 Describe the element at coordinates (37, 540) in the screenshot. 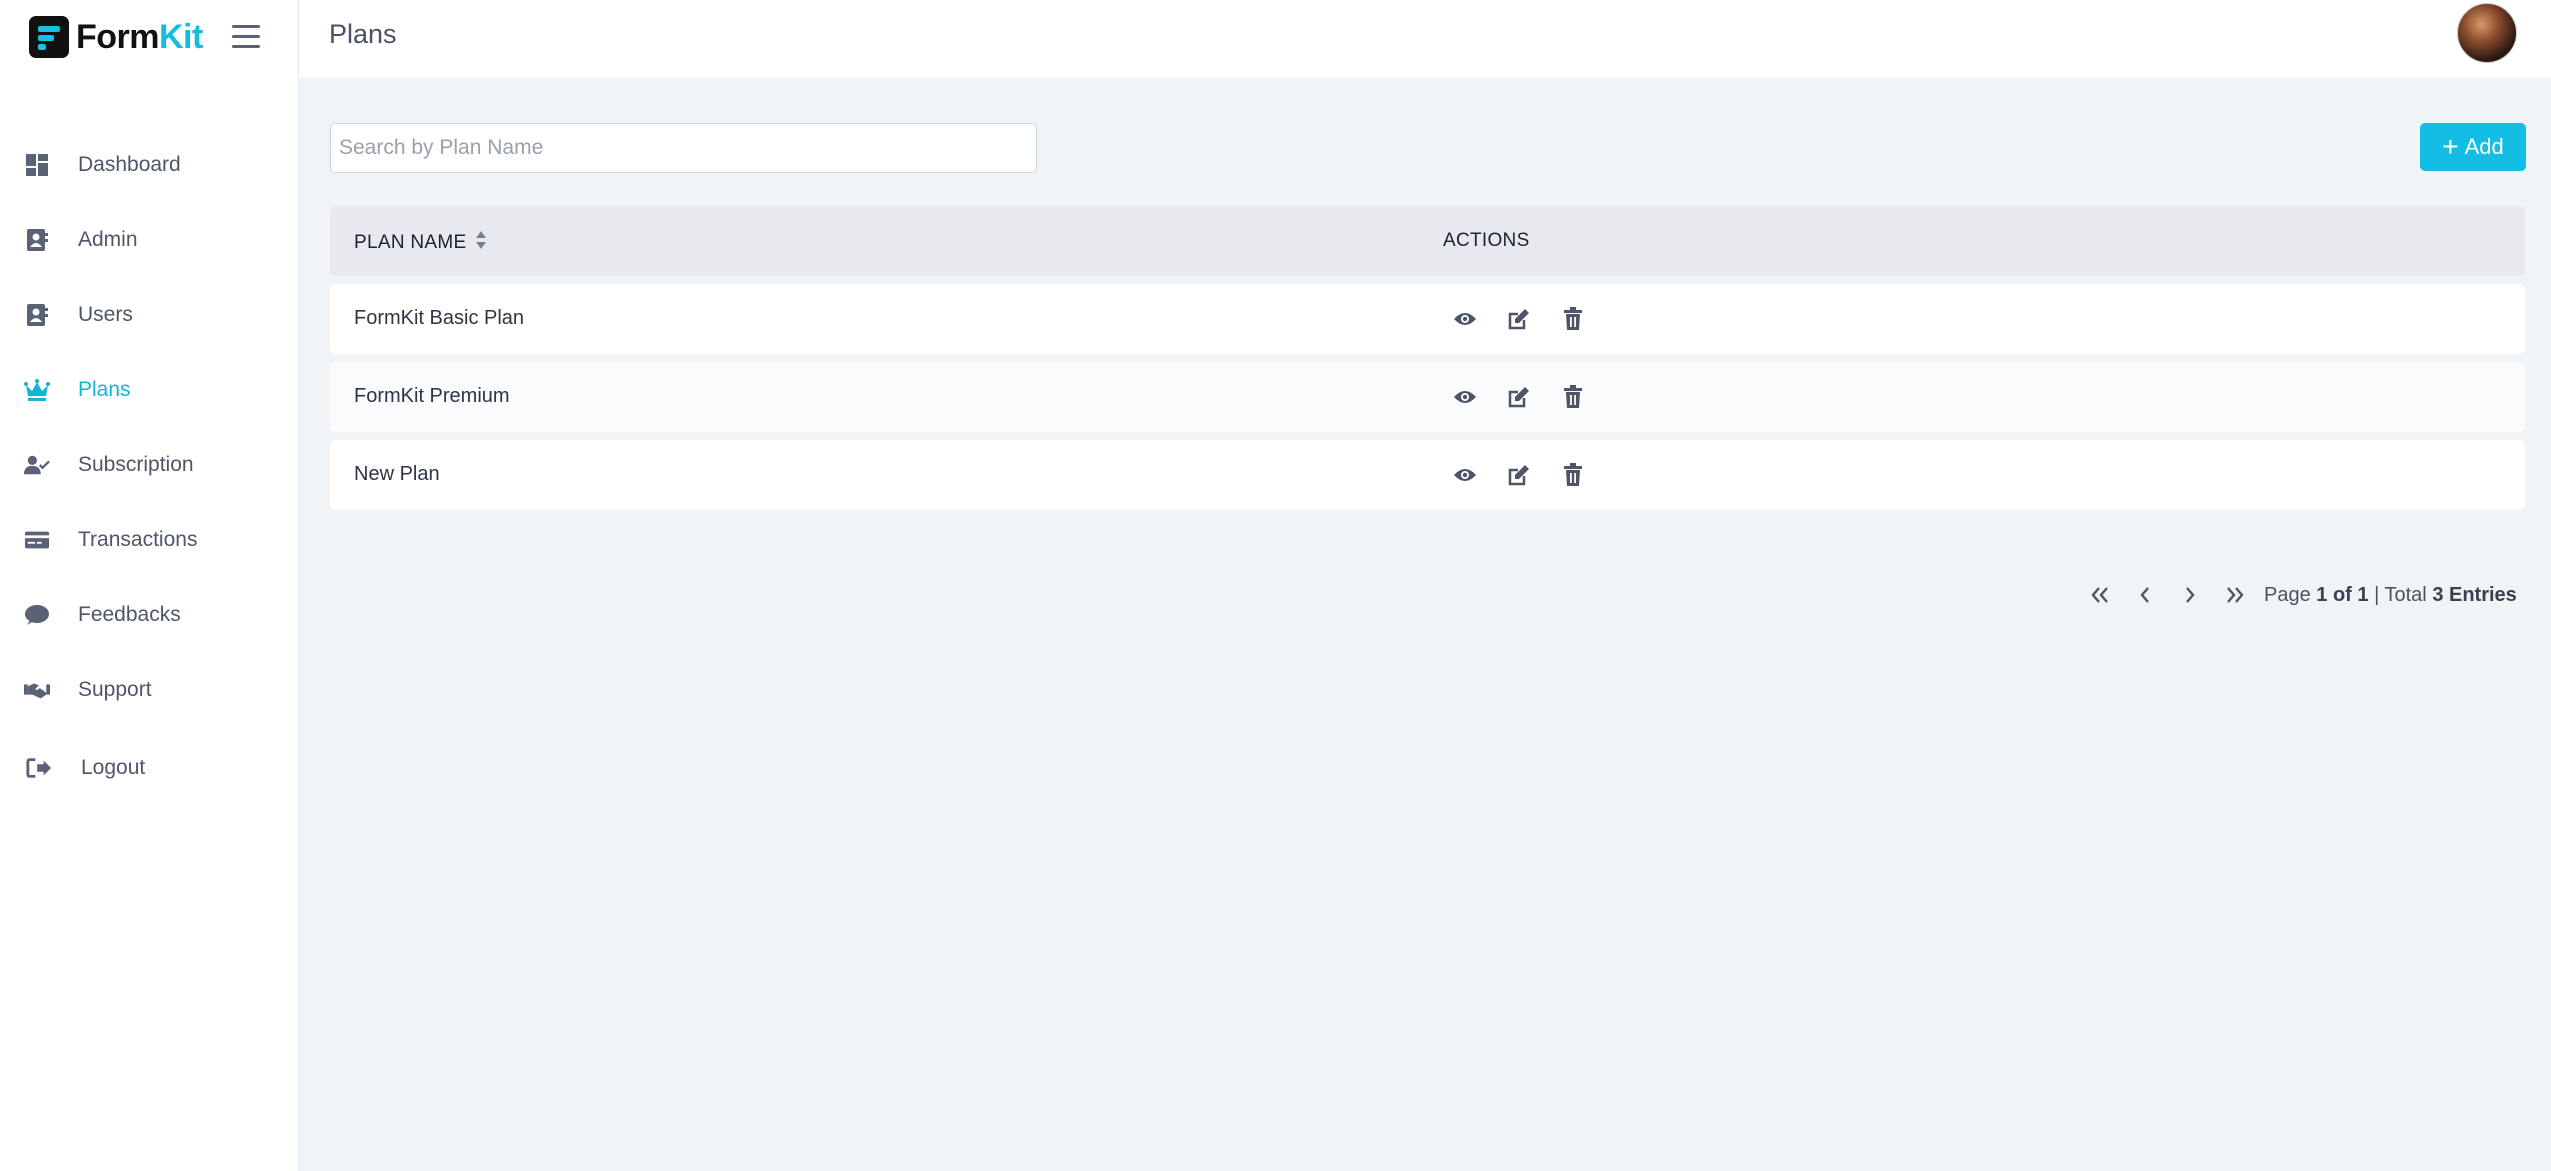

I see `credit-card-icon` at that location.